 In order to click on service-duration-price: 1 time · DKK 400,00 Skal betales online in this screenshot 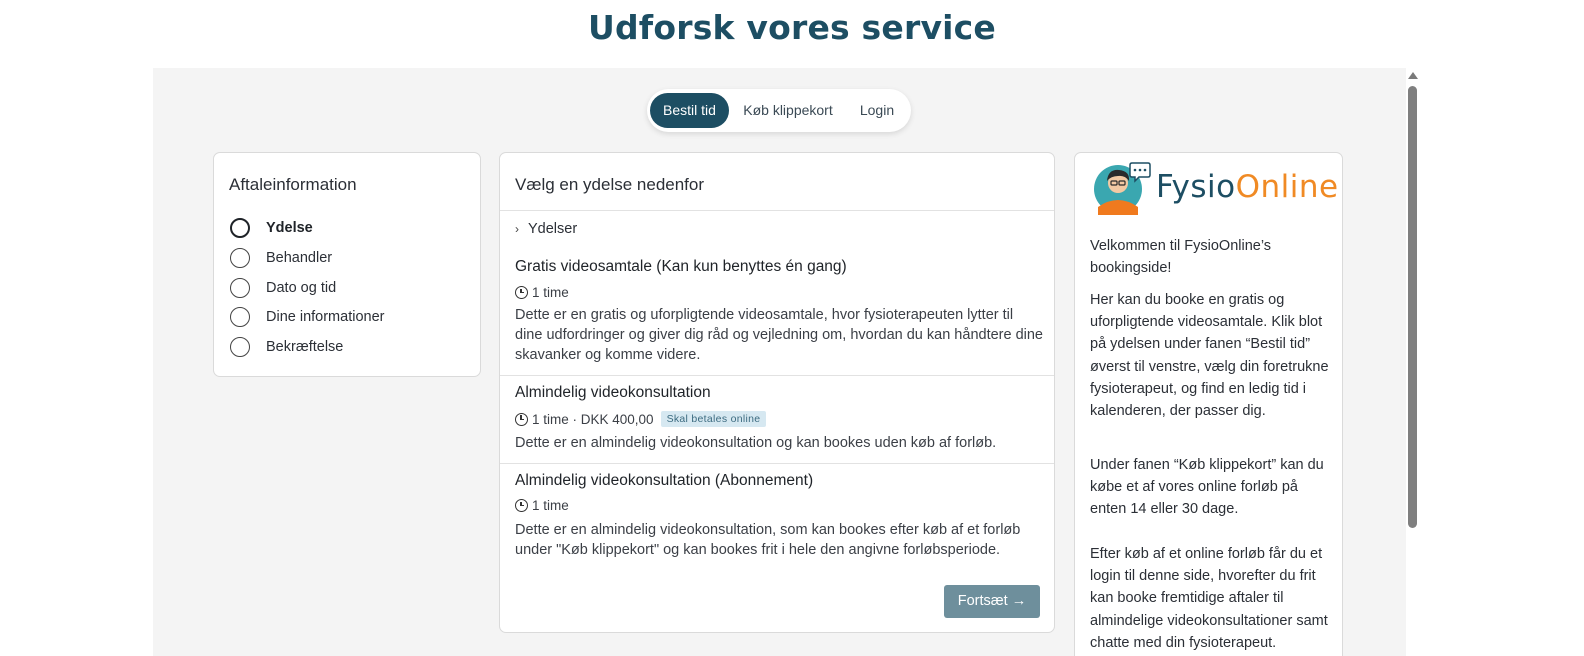, I will do `click(641, 419)`.